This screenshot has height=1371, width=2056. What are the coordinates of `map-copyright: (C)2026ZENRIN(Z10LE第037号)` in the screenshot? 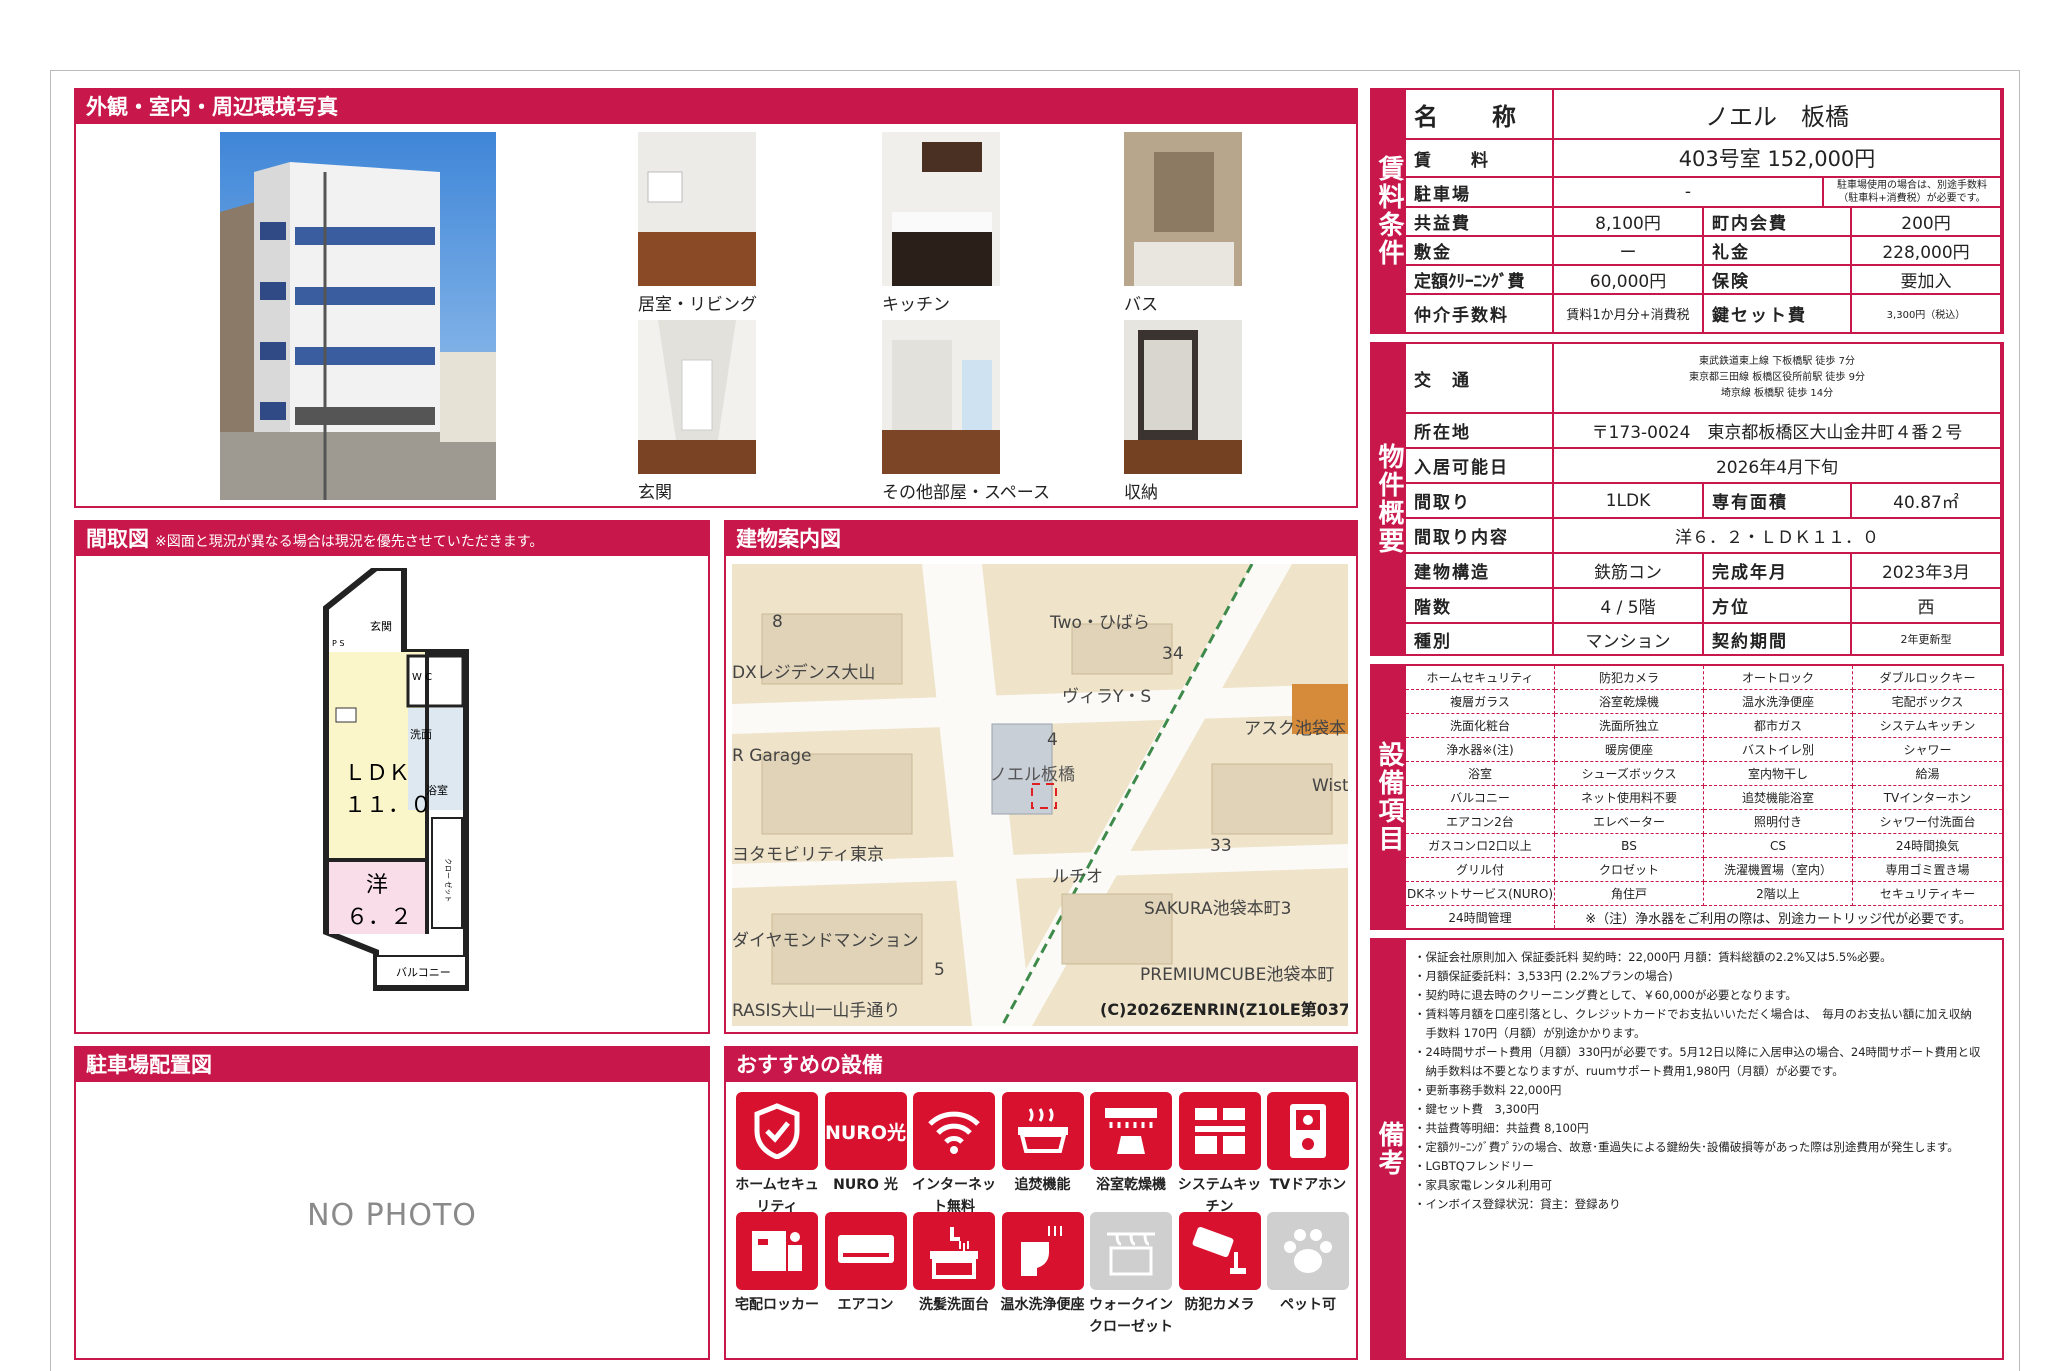 It's located at (1224, 1009).